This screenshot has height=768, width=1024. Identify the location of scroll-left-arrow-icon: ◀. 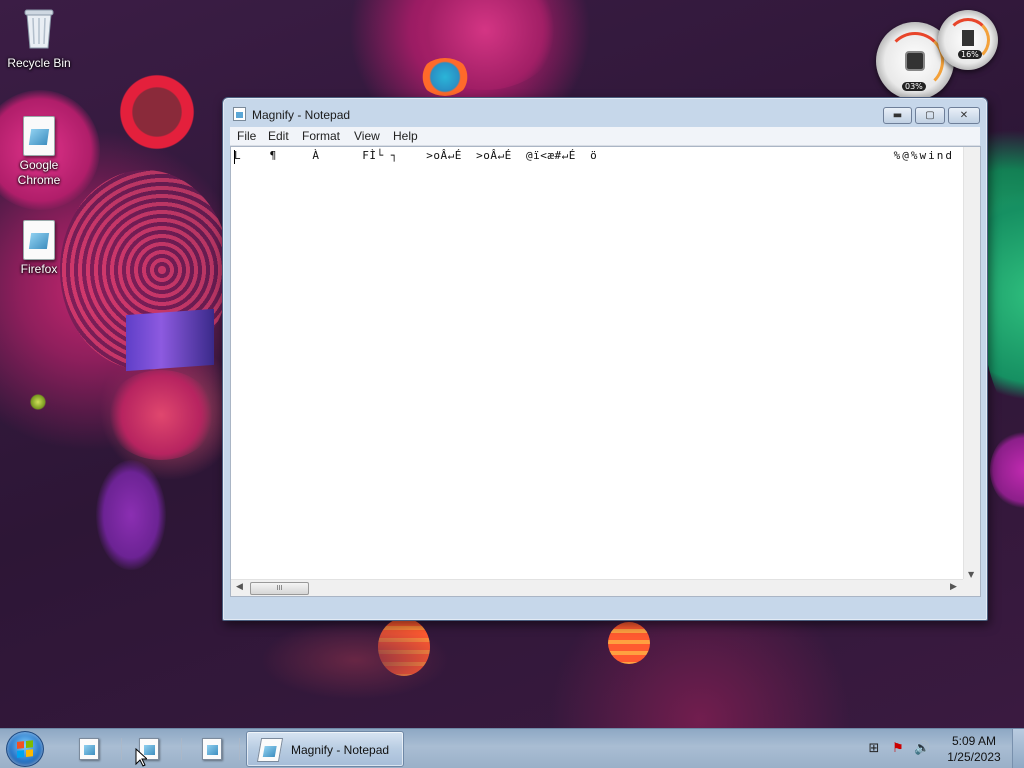
(239, 587).